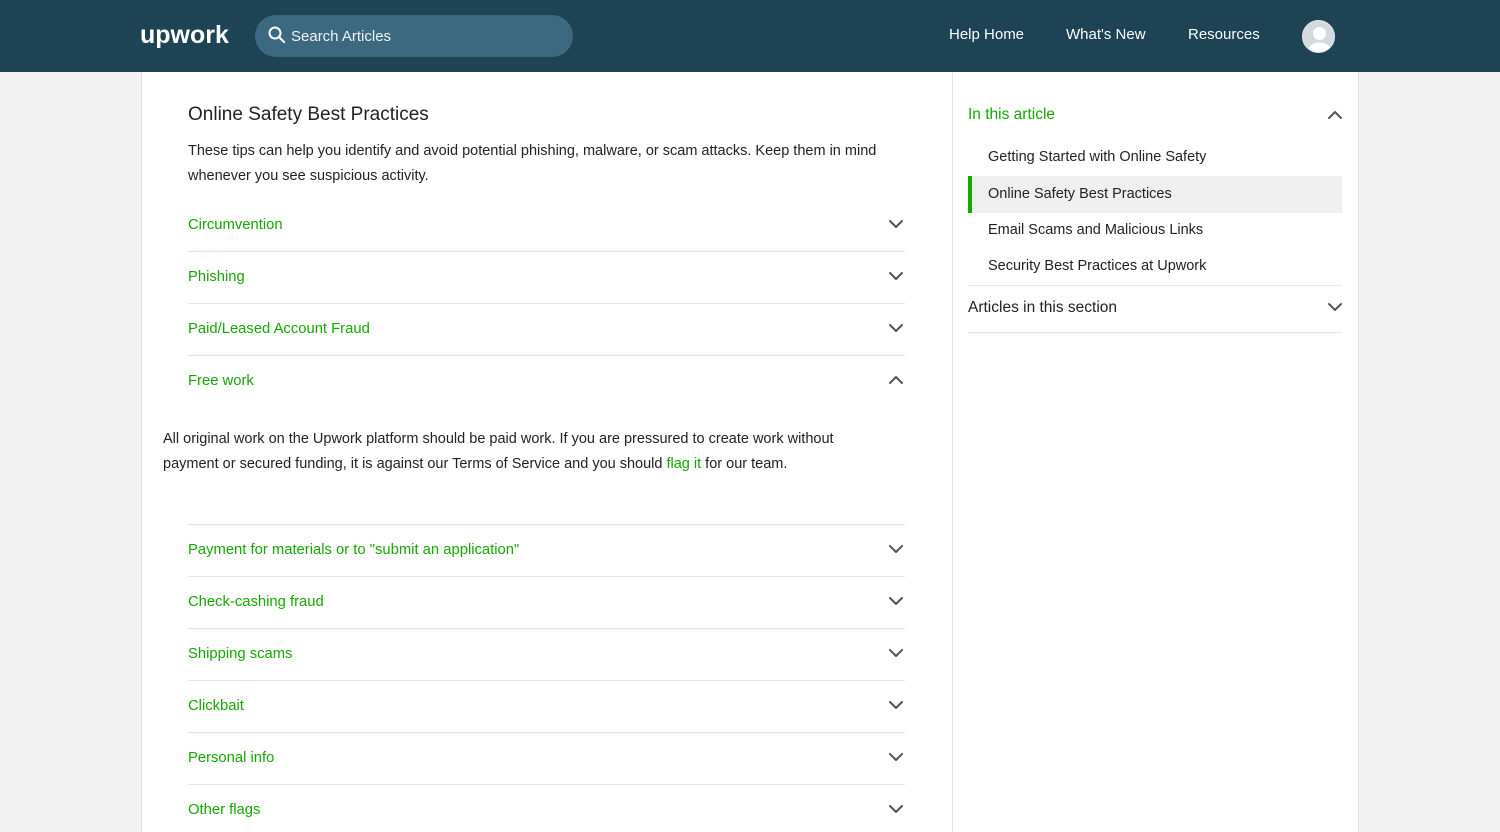 Image resolution: width=1500 pixels, height=832 pixels. What do you see at coordinates (1155, 194) in the screenshot?
I see `toc-item-online-safety-best-practices: Online Safety Best Practices` at bounding box center [1155, 194].